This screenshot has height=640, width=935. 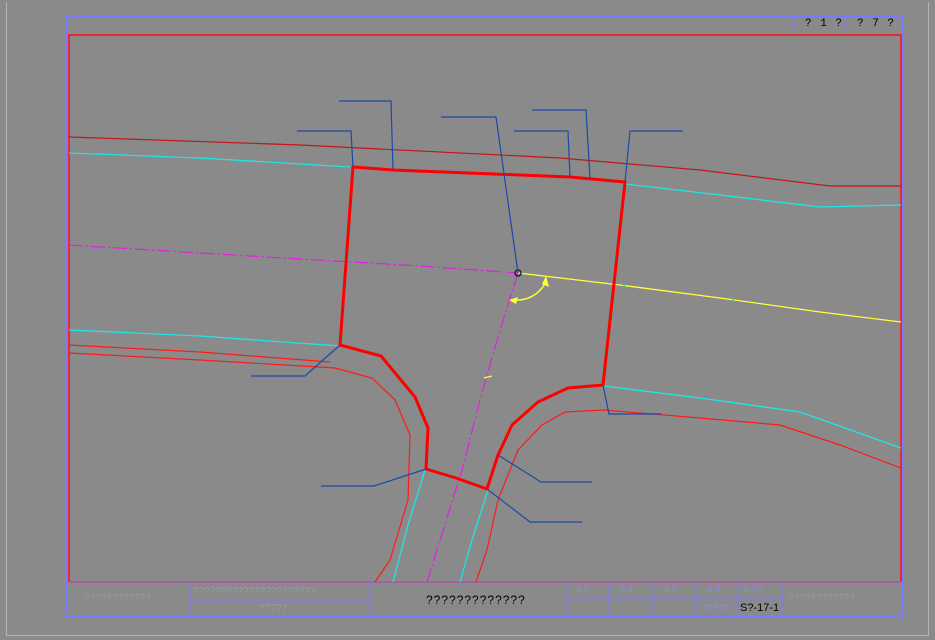 What do you see at coordinates (626, 591) in the screenshot?
I see `small-cell-2: ? ?` at bounding box center [626, 591].